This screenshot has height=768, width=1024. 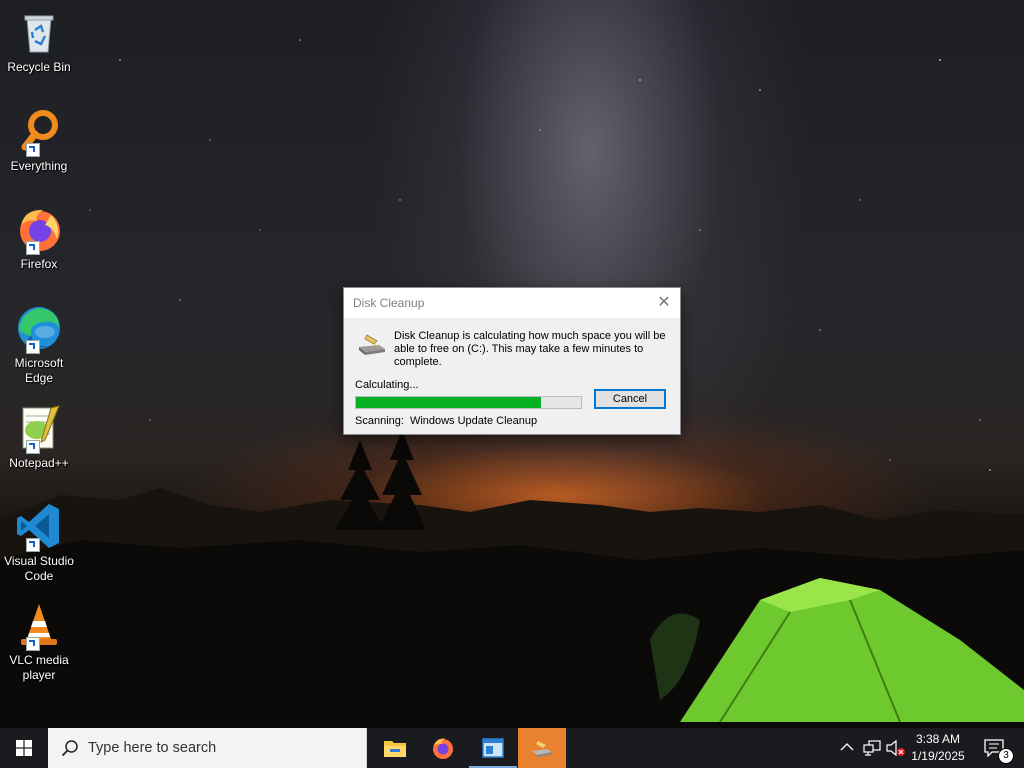 I want to click on notepad-plus-plus-icon, so click(x=39, y=429).